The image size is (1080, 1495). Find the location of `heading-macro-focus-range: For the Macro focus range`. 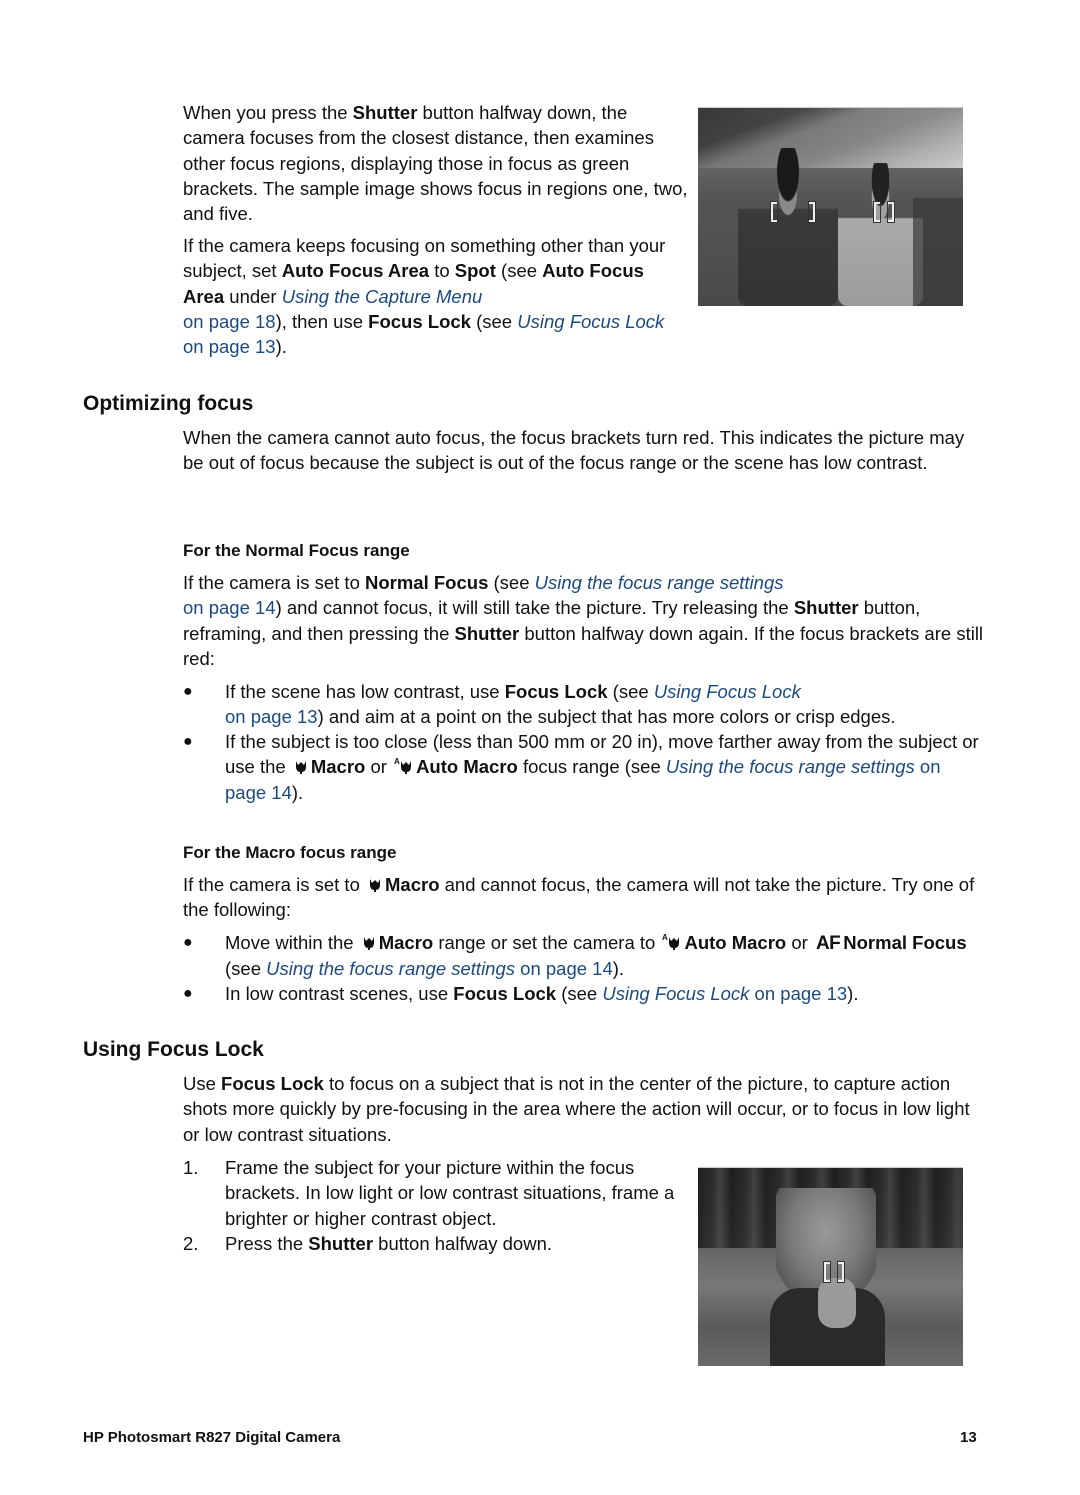

heading-macro-focus-range: For the Macro focus range is located at coordinates (290, 852).